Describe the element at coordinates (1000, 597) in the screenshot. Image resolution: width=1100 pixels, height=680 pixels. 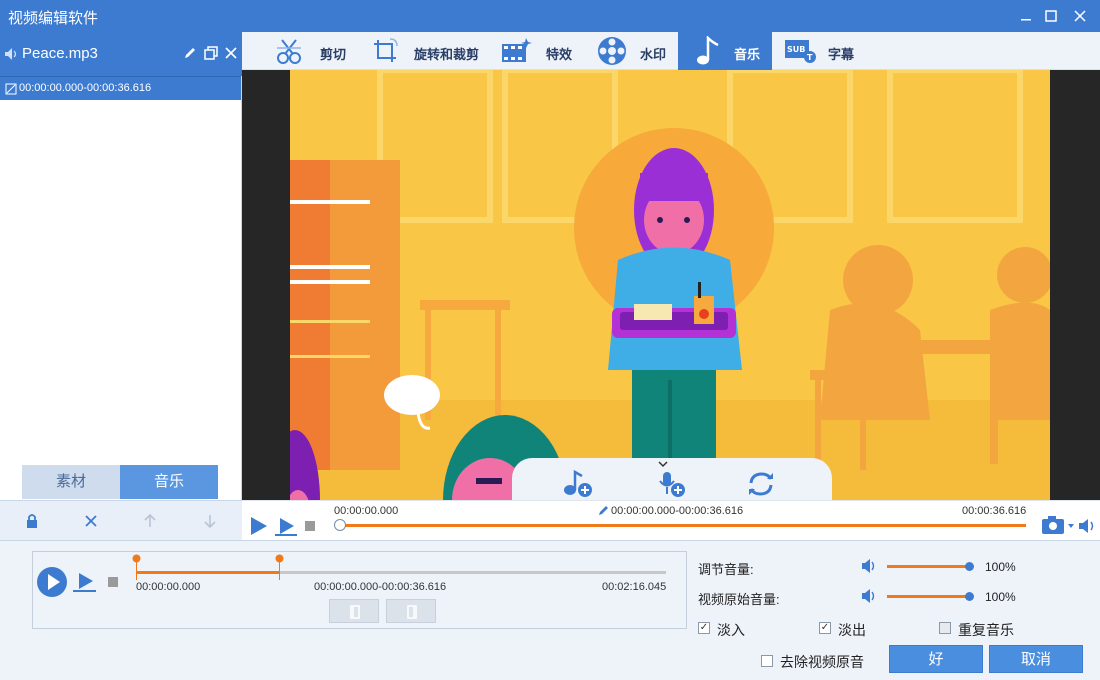
I see `original-volume-value: 100%` at that location.